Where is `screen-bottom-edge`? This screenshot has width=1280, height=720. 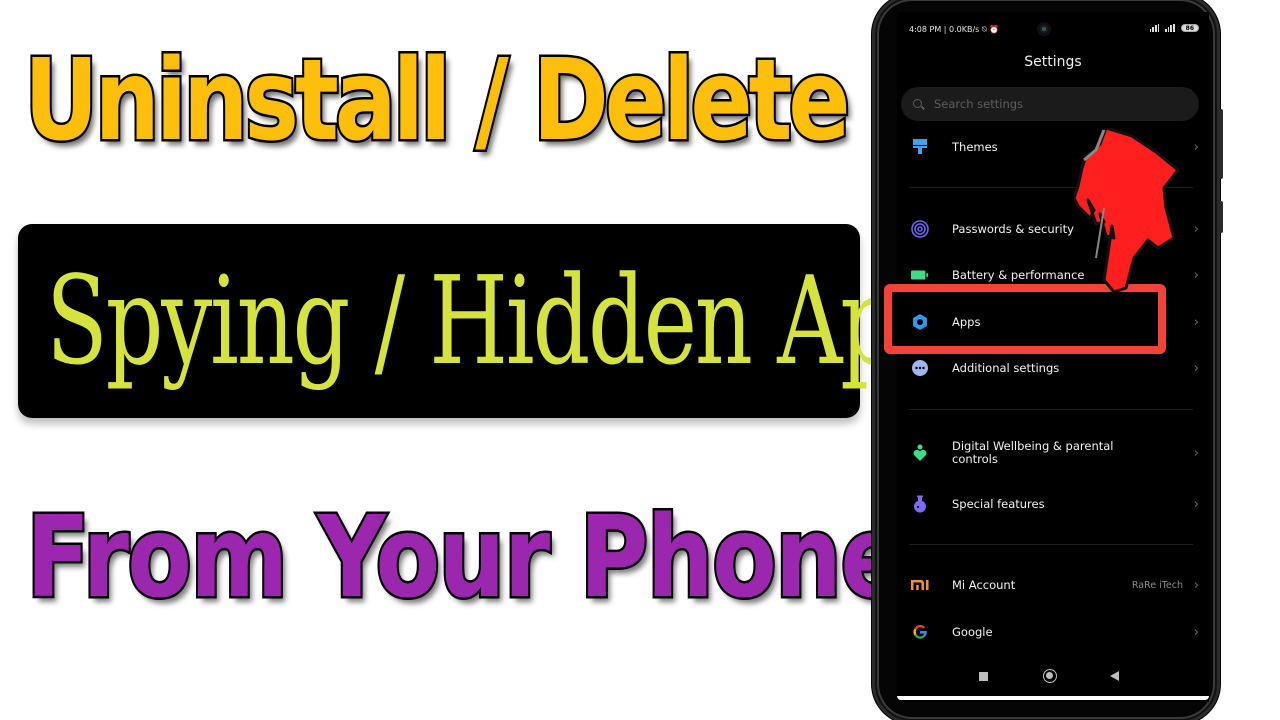 screen-bottom-edge is located at coordinates (1053, 698).